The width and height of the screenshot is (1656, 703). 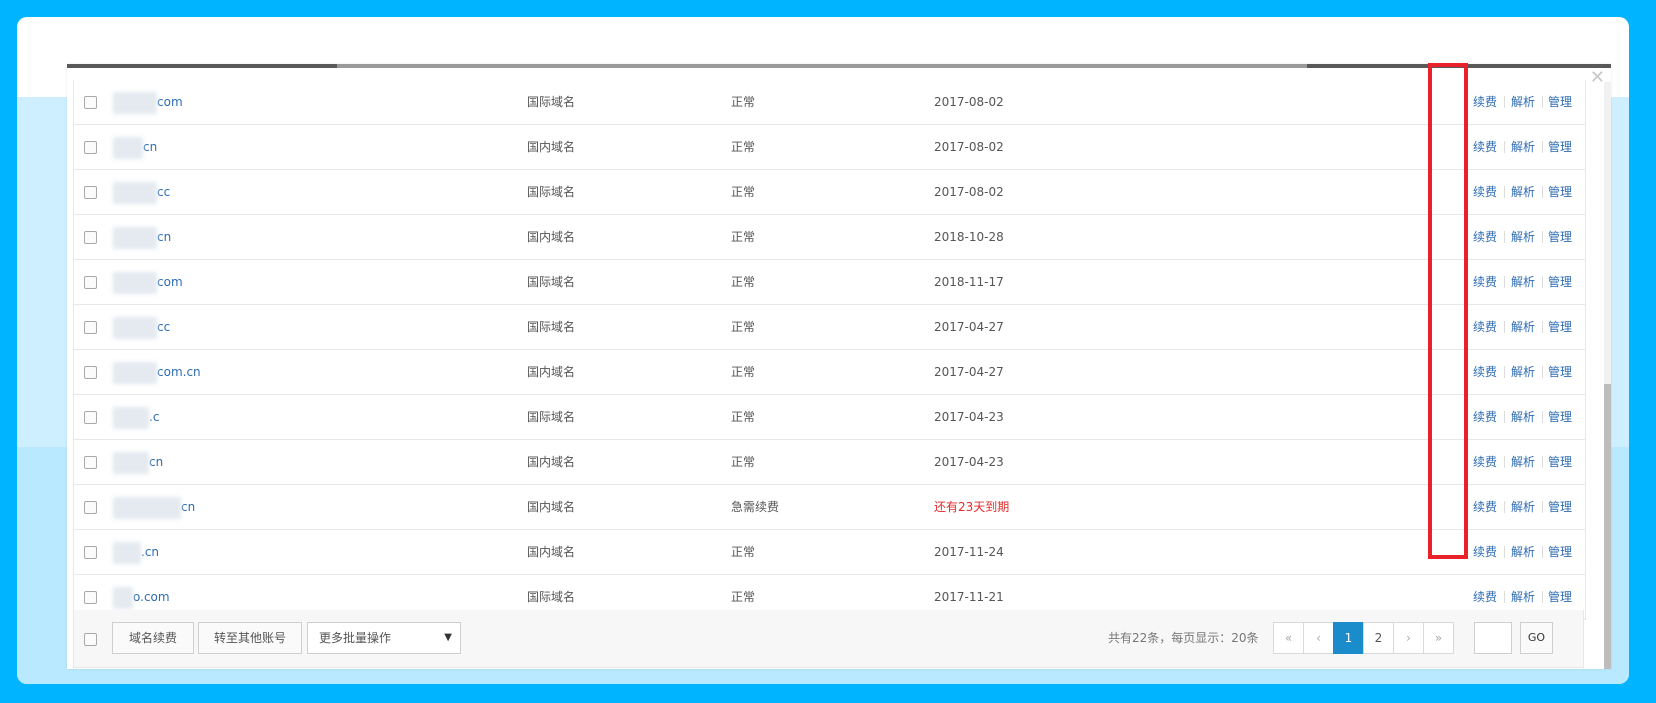 What do you see at coordinates (1408, 638) in the screenshot?
I see `pagination-button: ›` at bounding box center [1408, 638].